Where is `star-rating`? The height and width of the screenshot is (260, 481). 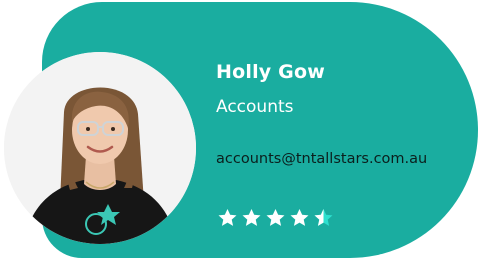
star-rating is located at coordinates (275, 218).